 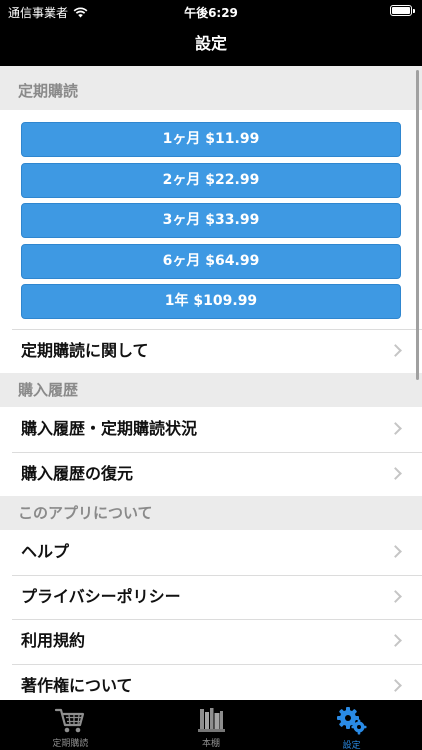 I want to click on row-label: 著作権について, so click(x=77, y=685).